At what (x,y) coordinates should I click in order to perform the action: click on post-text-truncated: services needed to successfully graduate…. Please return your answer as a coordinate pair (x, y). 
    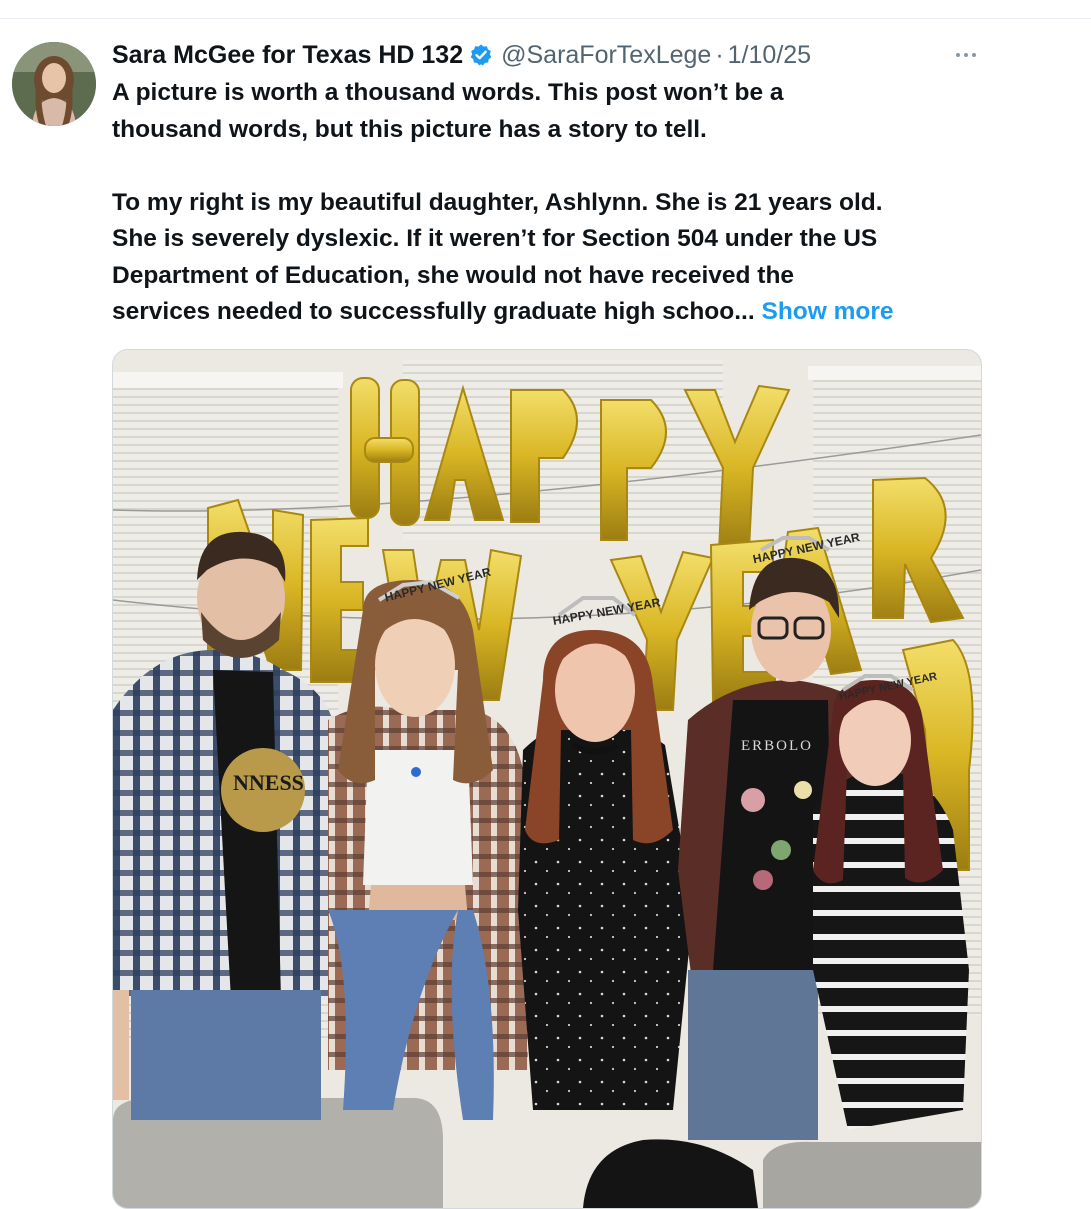
    Looking at the image, I should click on (433, 311).